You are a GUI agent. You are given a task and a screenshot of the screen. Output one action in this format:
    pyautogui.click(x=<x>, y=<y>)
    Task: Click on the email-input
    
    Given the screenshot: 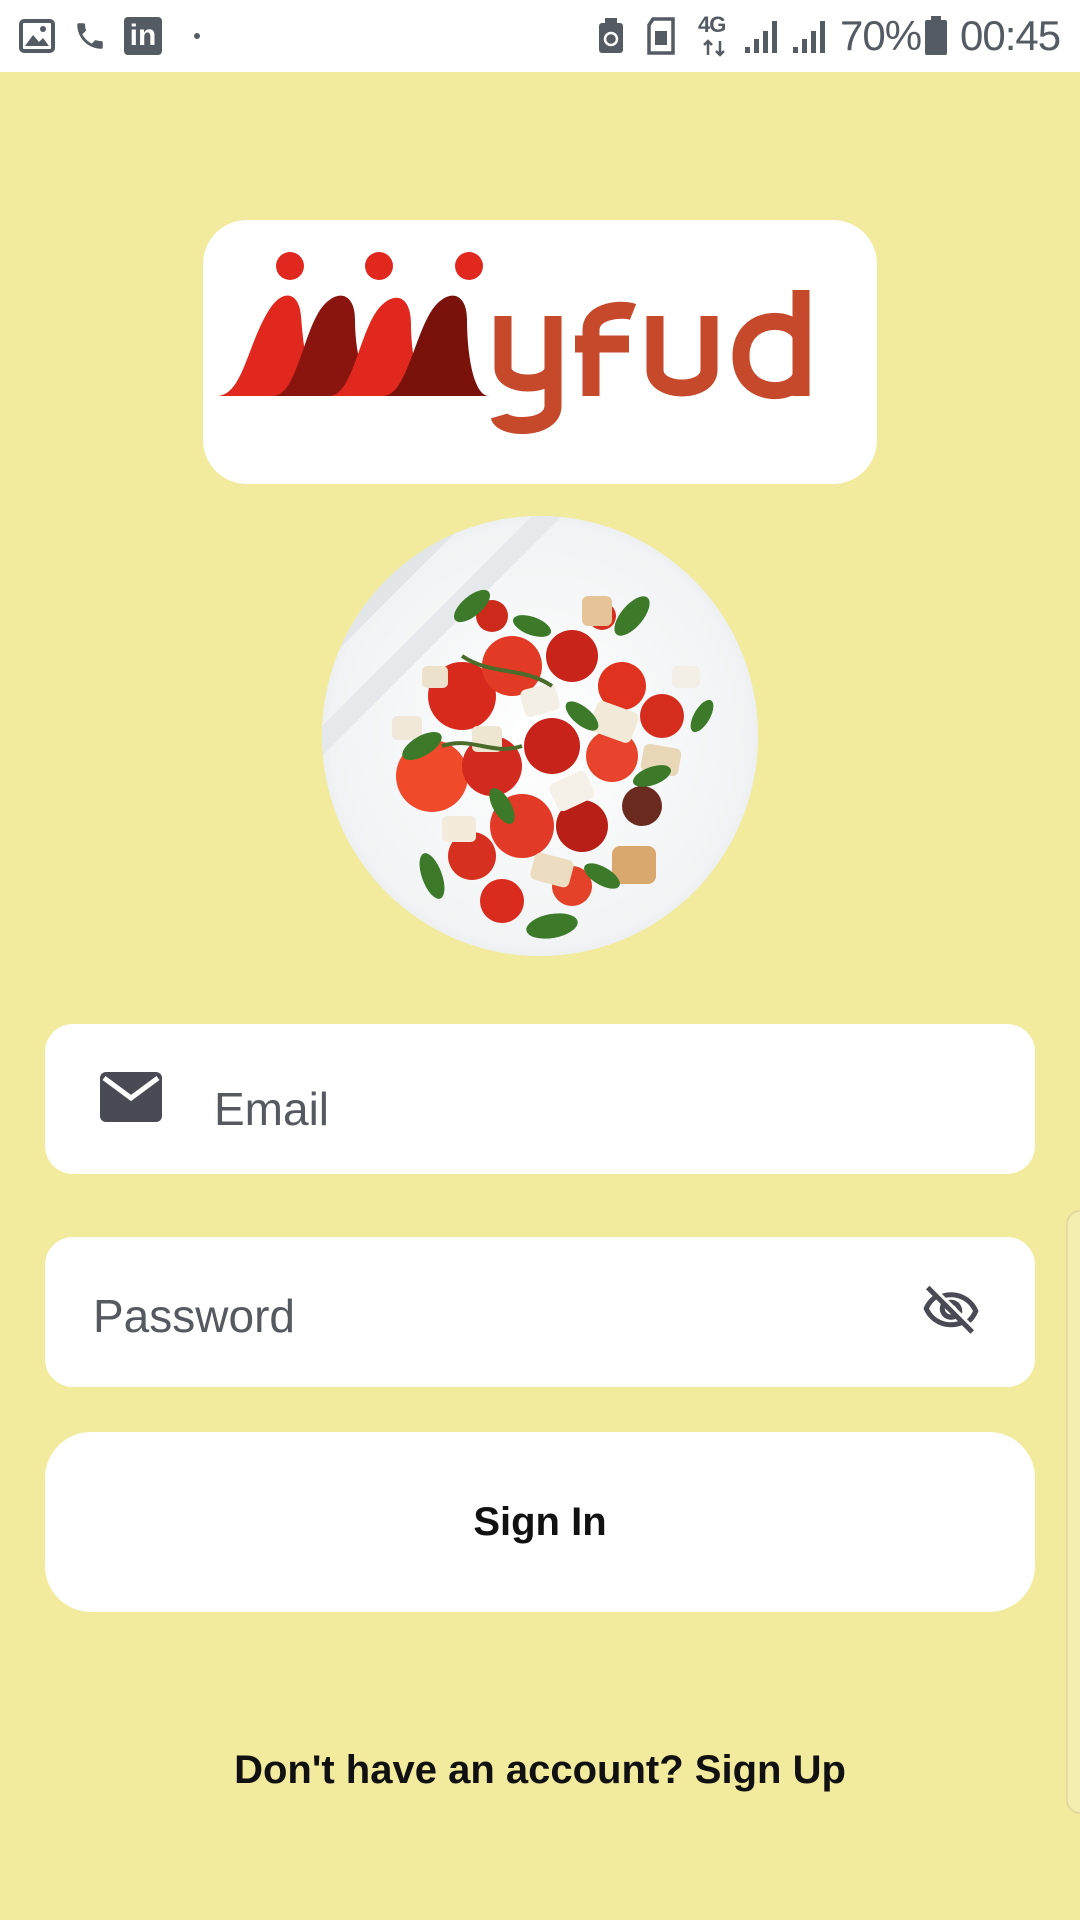 What is the action you would take?
    pyautogui.click(x=604, y=1104)
    